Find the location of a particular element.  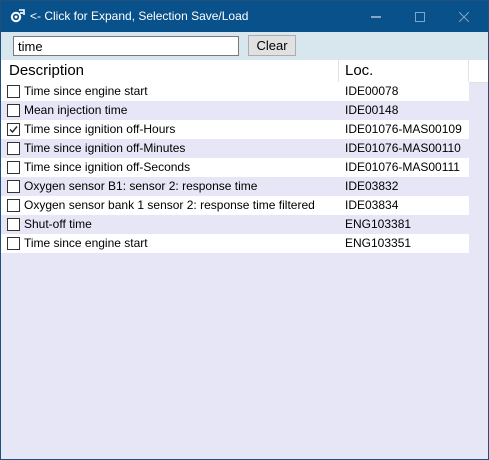

row-description: Mean injection time is located at coordinates (76, 110).